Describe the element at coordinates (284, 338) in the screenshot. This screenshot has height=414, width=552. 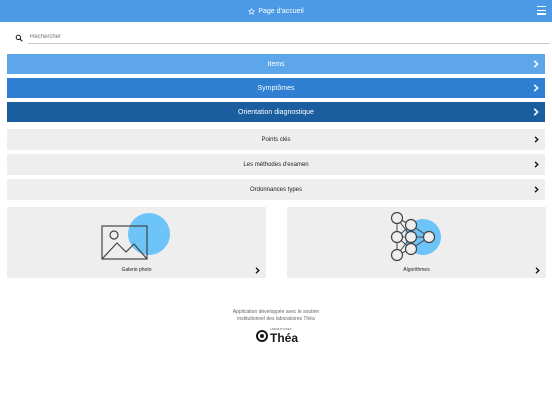
I see `logo-brand: Théa` at that location.